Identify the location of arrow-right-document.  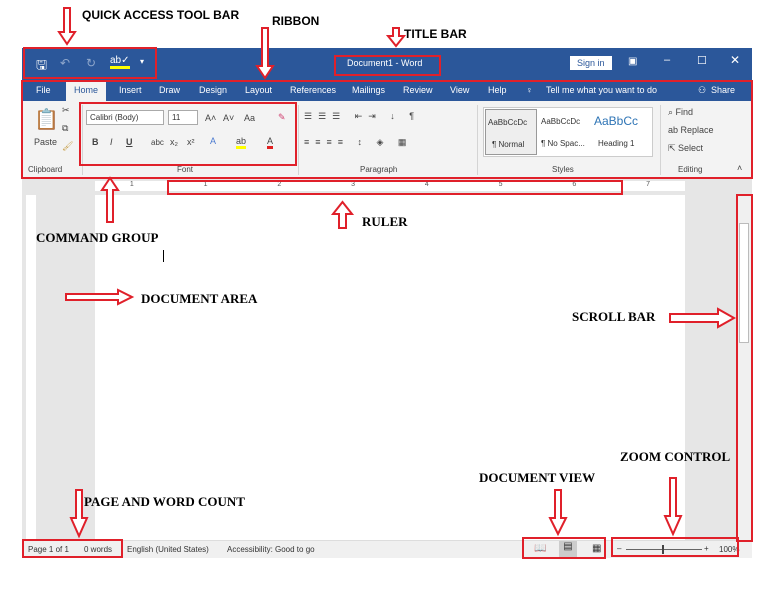
(100, 297).